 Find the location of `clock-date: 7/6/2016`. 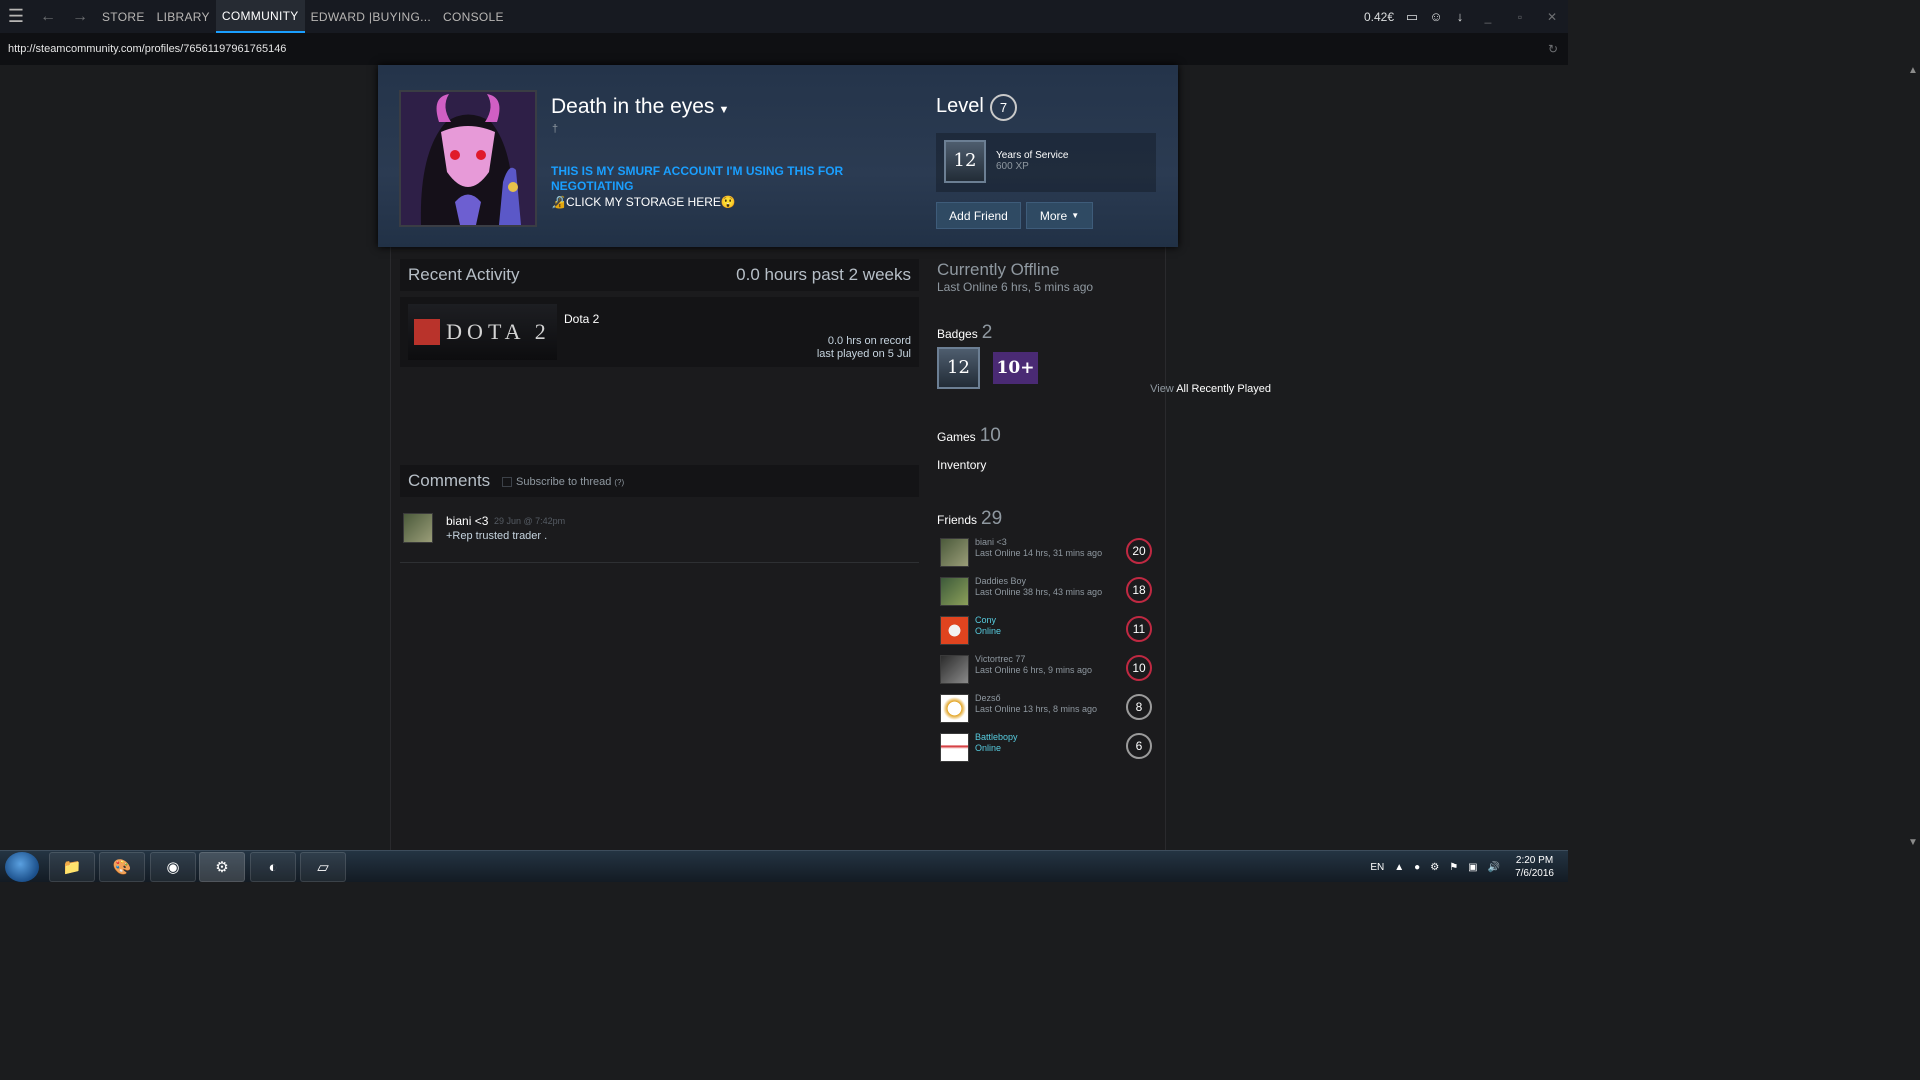

clock-date: 7/6/2016 is located at coordinates (1534, 873).